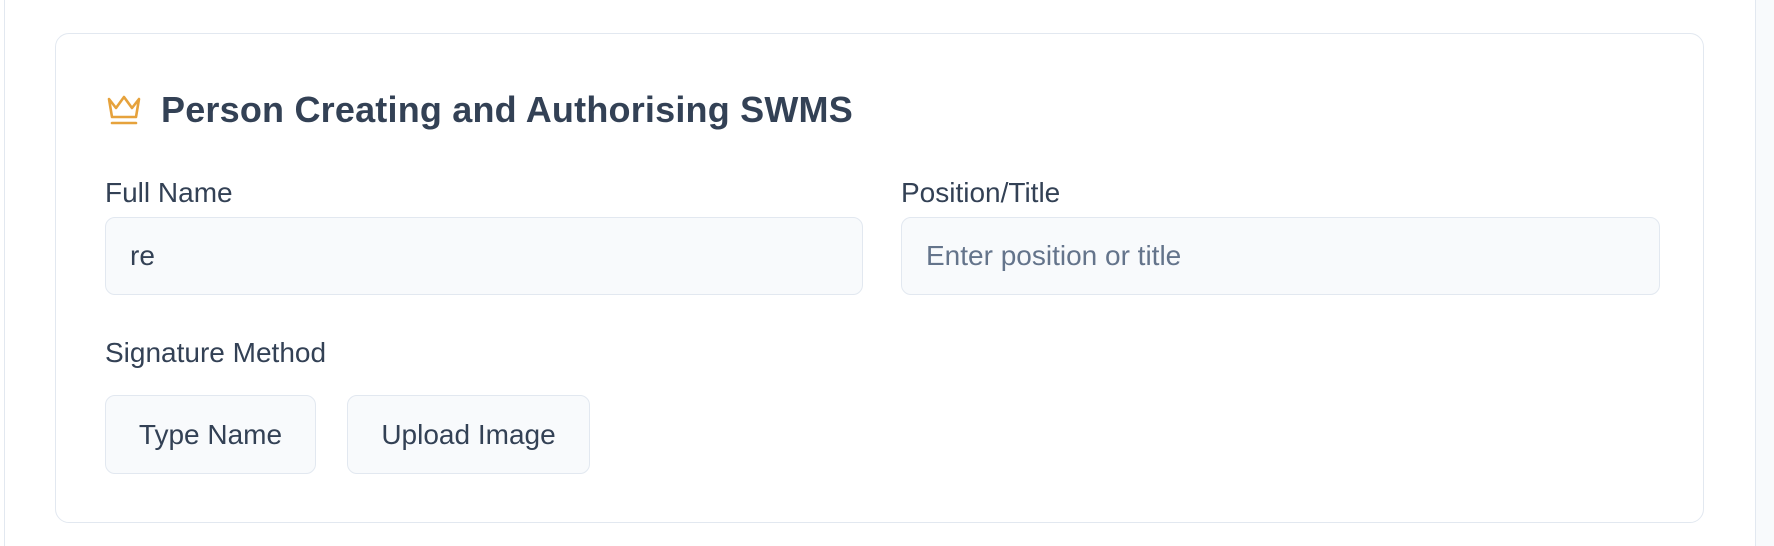 This screenshot has height=546, width=1774. I want to click on position-title-input, so click(1280, 256).